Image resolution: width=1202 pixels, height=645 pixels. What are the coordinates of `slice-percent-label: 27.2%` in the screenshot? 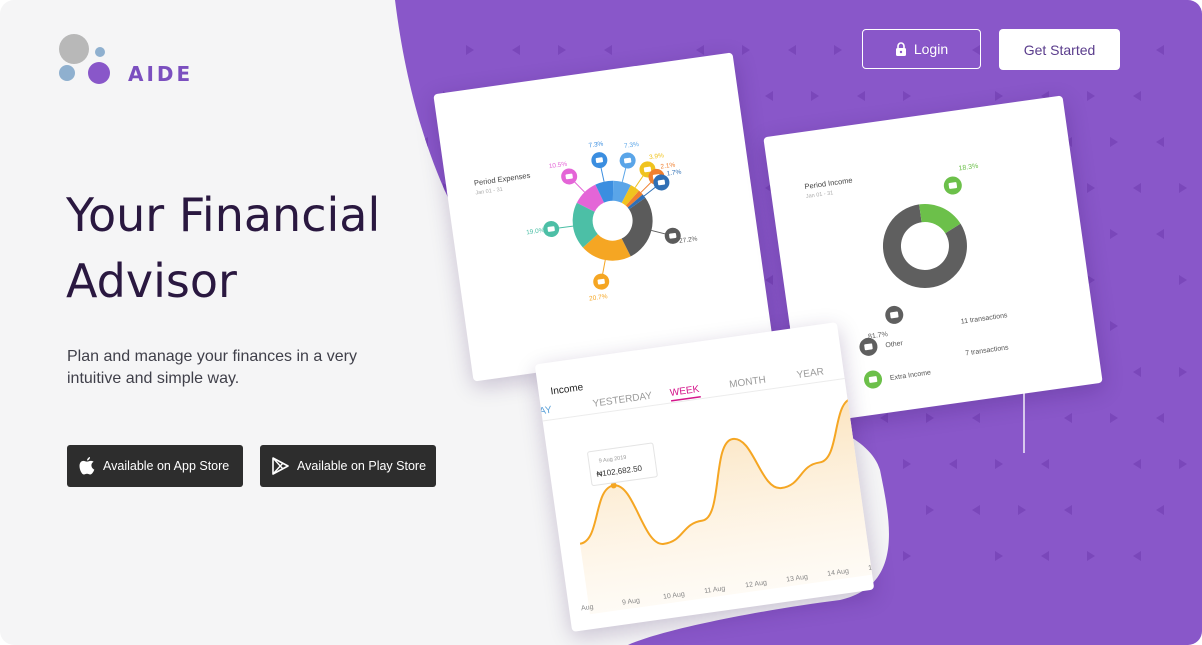 It's located at (688, 240).